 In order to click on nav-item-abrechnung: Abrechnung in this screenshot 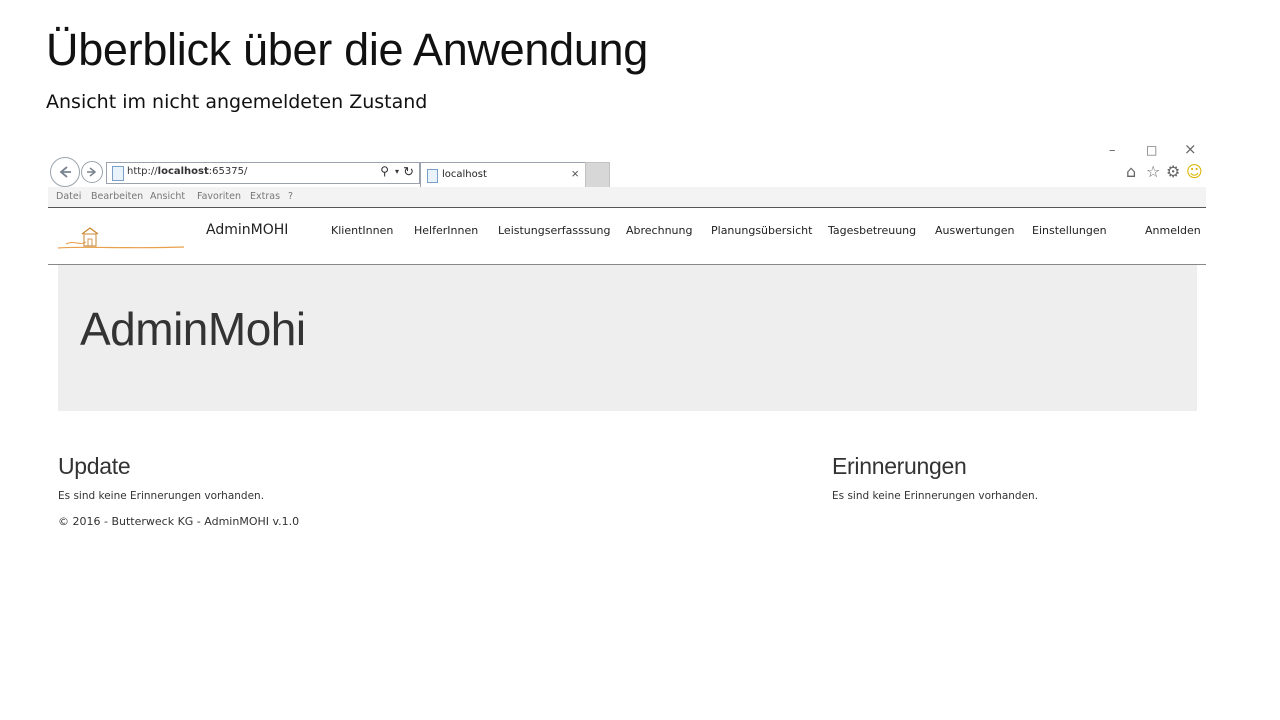, I will do `click(659, 230)`.